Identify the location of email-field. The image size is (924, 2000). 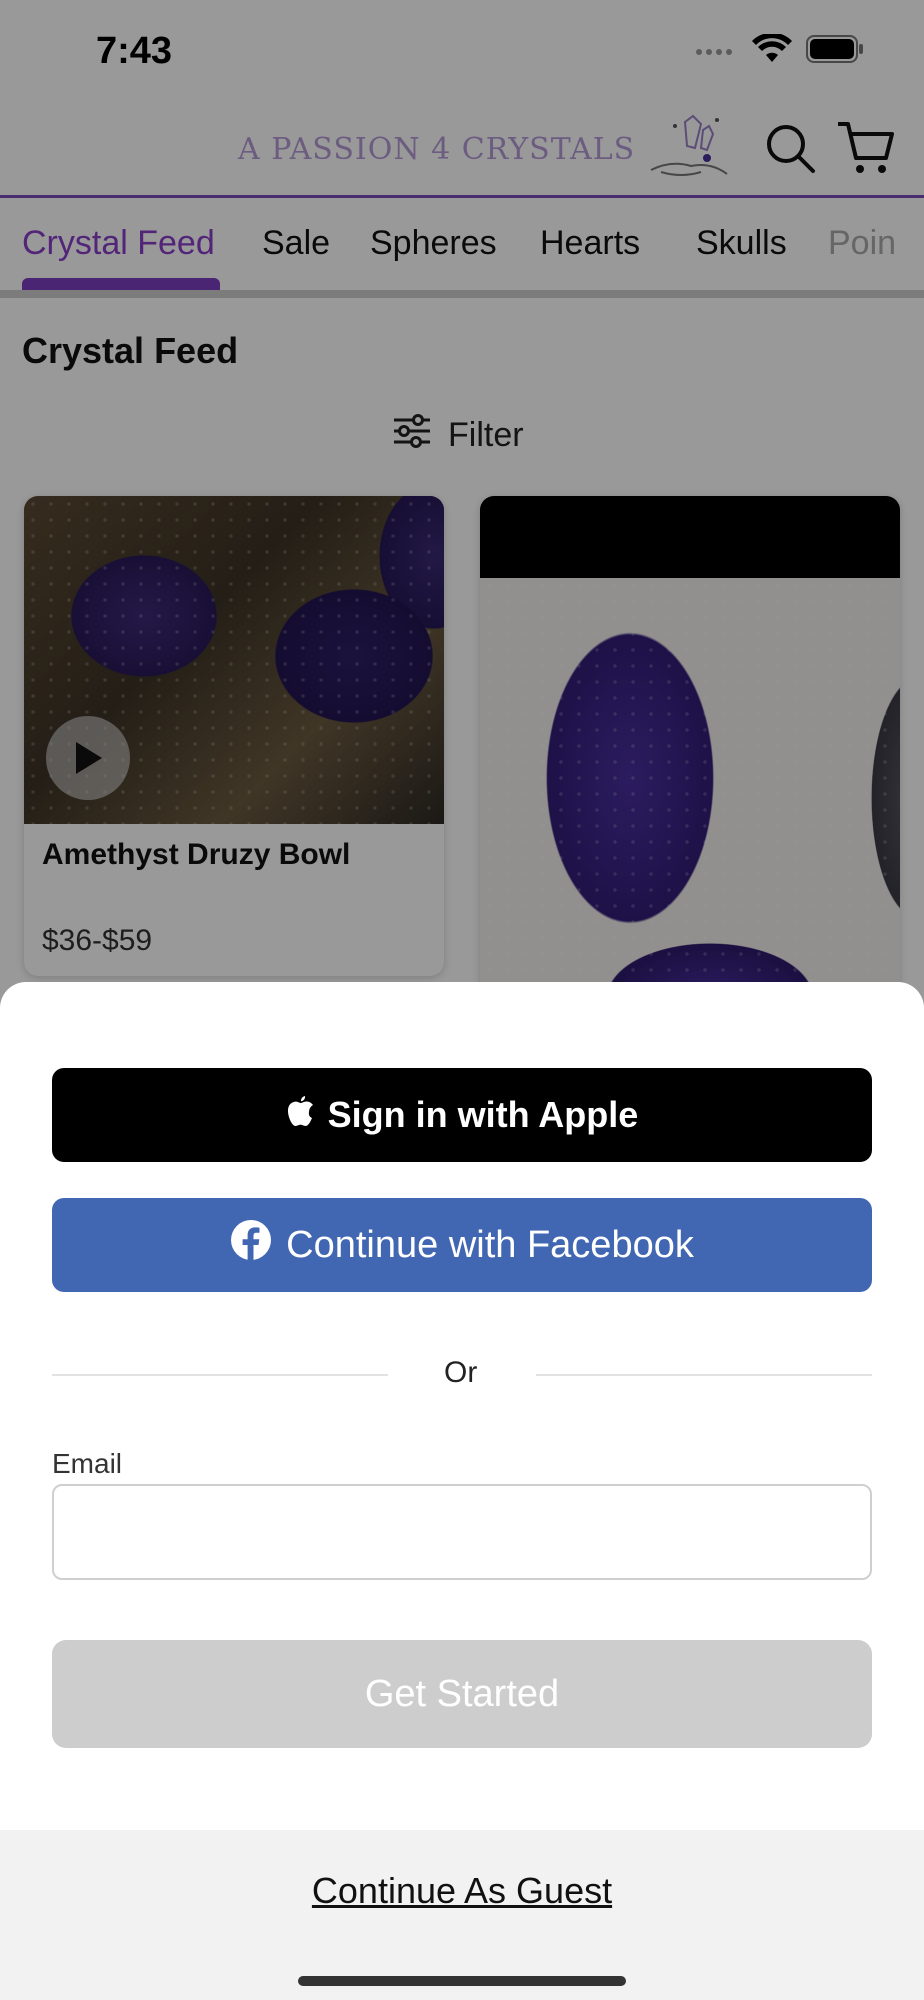
(462, 1532).